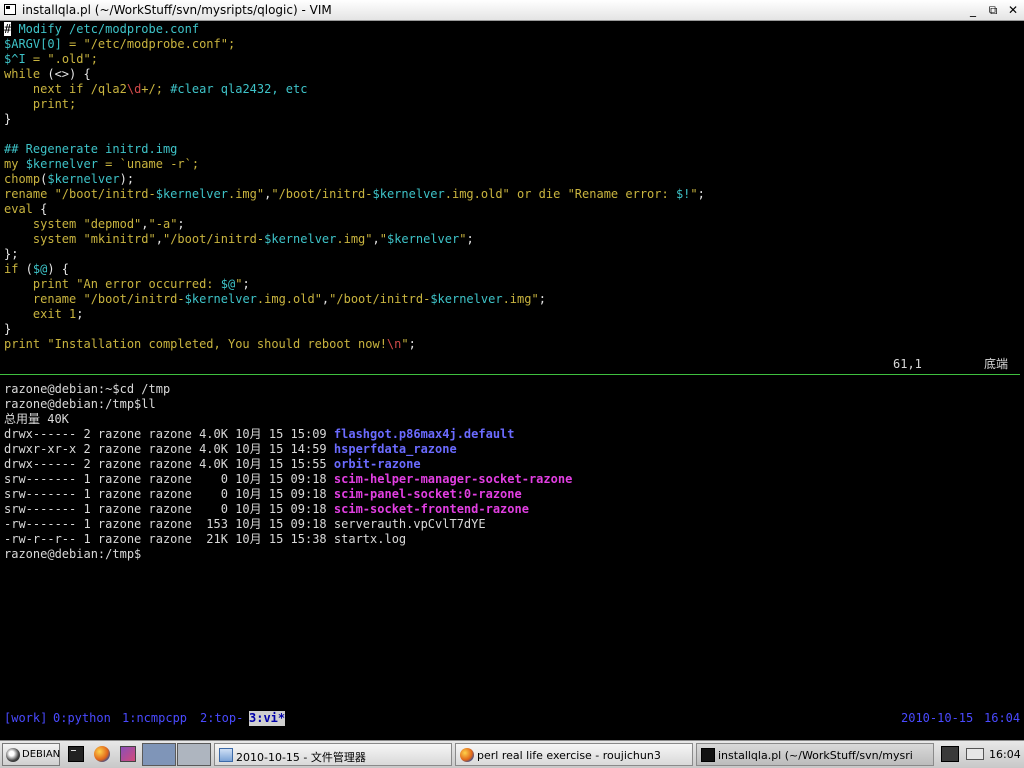 Image resolution: width=1024 pixels, height=768 pixels. What do you see at coordinates (569, 755) in the screenshot?
I see `task-label: perl real life exercise - roujichun3` at bounding box center [569, 755].